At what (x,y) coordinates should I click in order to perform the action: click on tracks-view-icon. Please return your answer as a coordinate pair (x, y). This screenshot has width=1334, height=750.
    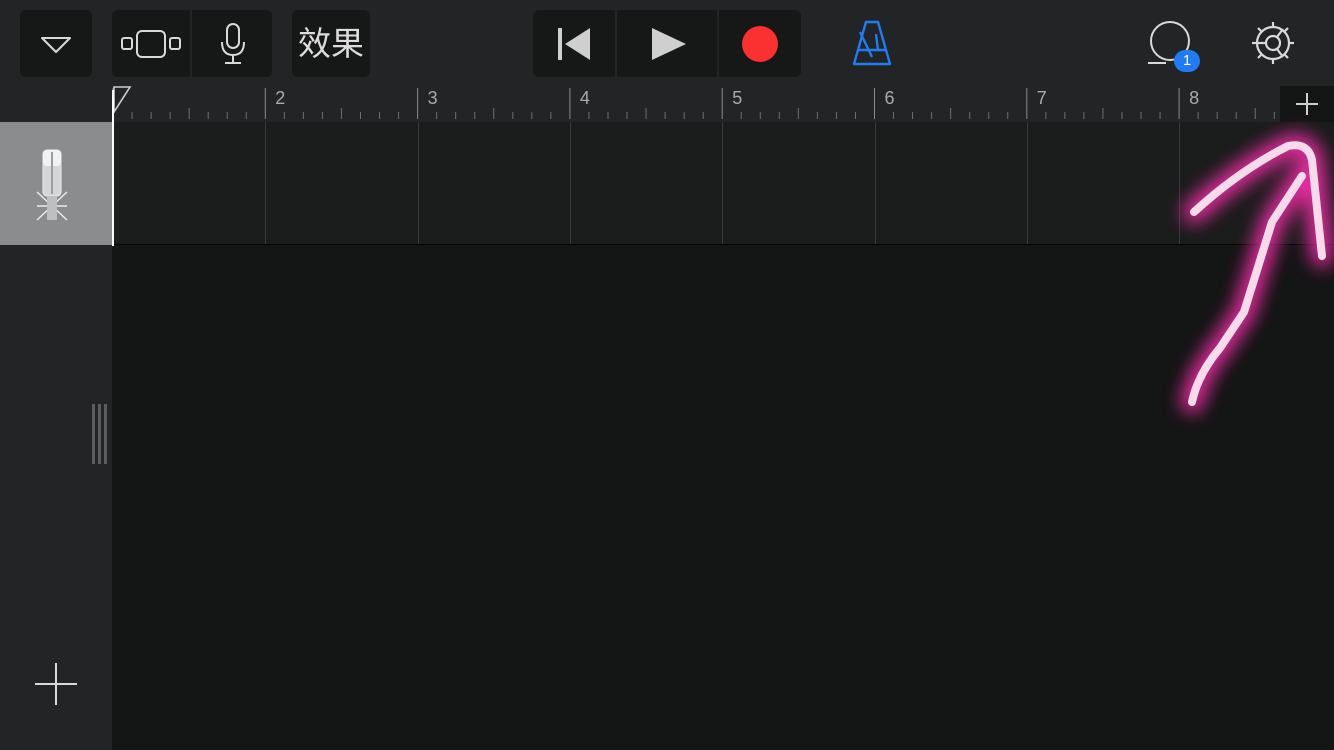
    Looking at the image, I should click on (151, 44).